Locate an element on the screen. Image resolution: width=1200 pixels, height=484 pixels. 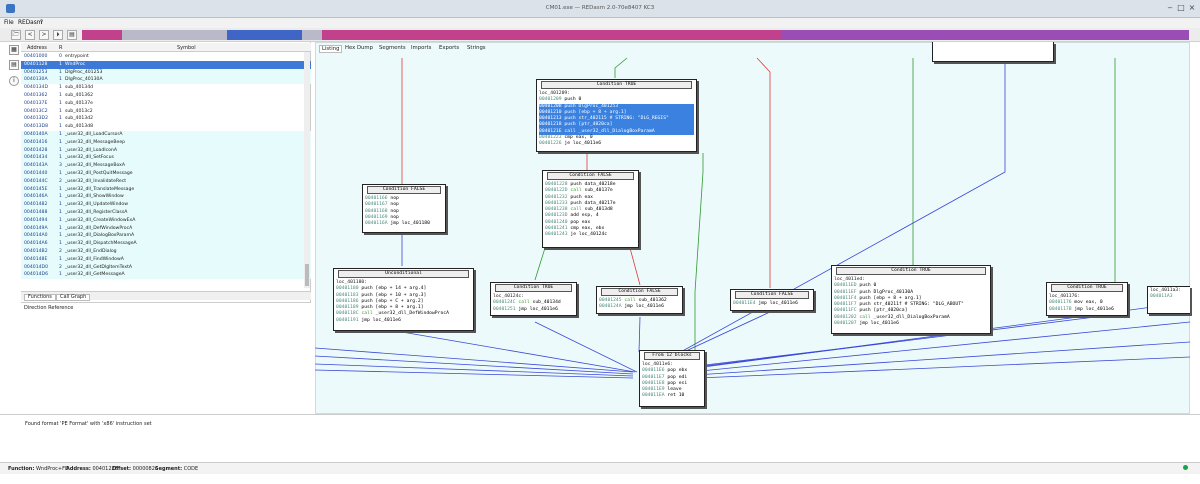
menu-redasm: REDasm is located at coordinates (30, 23).